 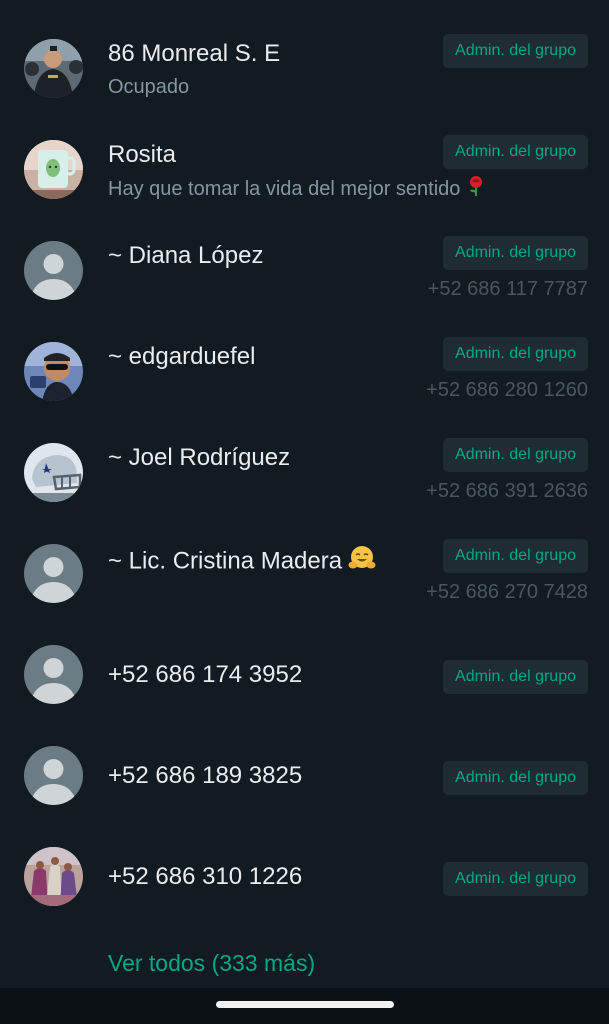 What do you see at coordinates (304, 875) in the screenshot?
I see `participant-row: +52 686 310 1226 Admin. del grupo` at bounding box center [304, 875].